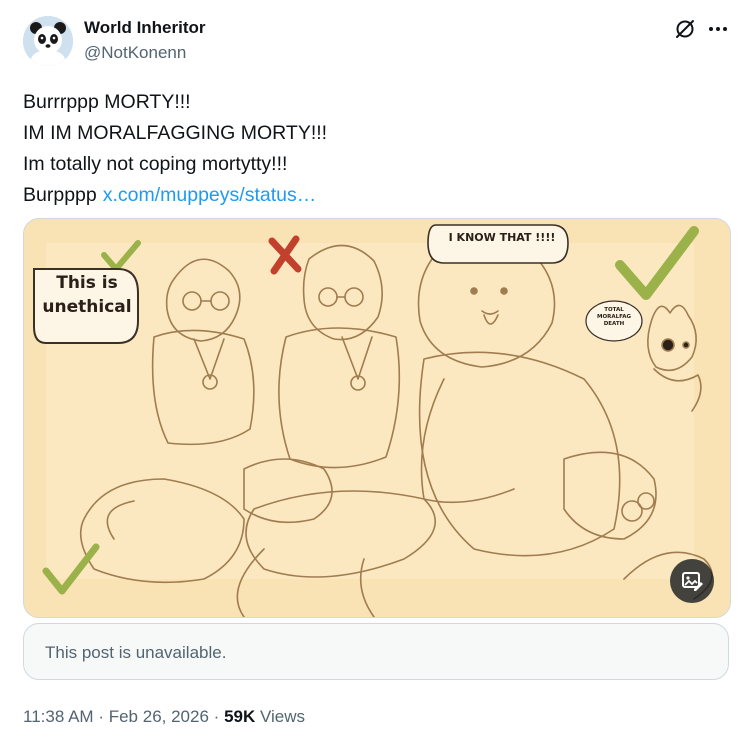  What do you see at coordinates (175, 133) in the screenshot?
I see `post-text-line: IM IM MORALFAGGING MORTY!!!` at bounding box center [175, 133].